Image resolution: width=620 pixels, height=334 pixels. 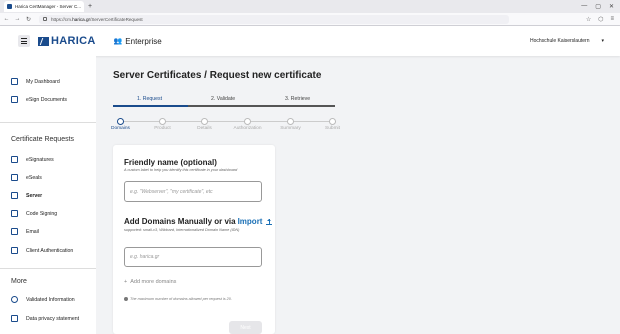 I want to click on sidebar-item-code-signing: Code Signing, so click(x=34, y=213).